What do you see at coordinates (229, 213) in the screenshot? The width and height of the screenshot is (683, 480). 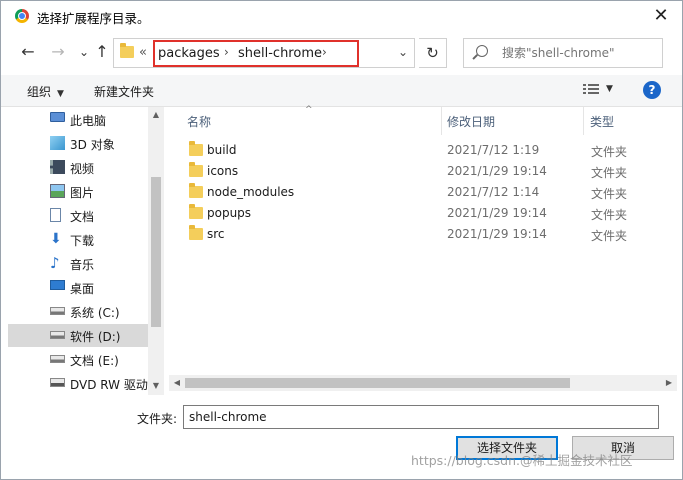 I see `file-name: popups` at bounding box center [229, 213].